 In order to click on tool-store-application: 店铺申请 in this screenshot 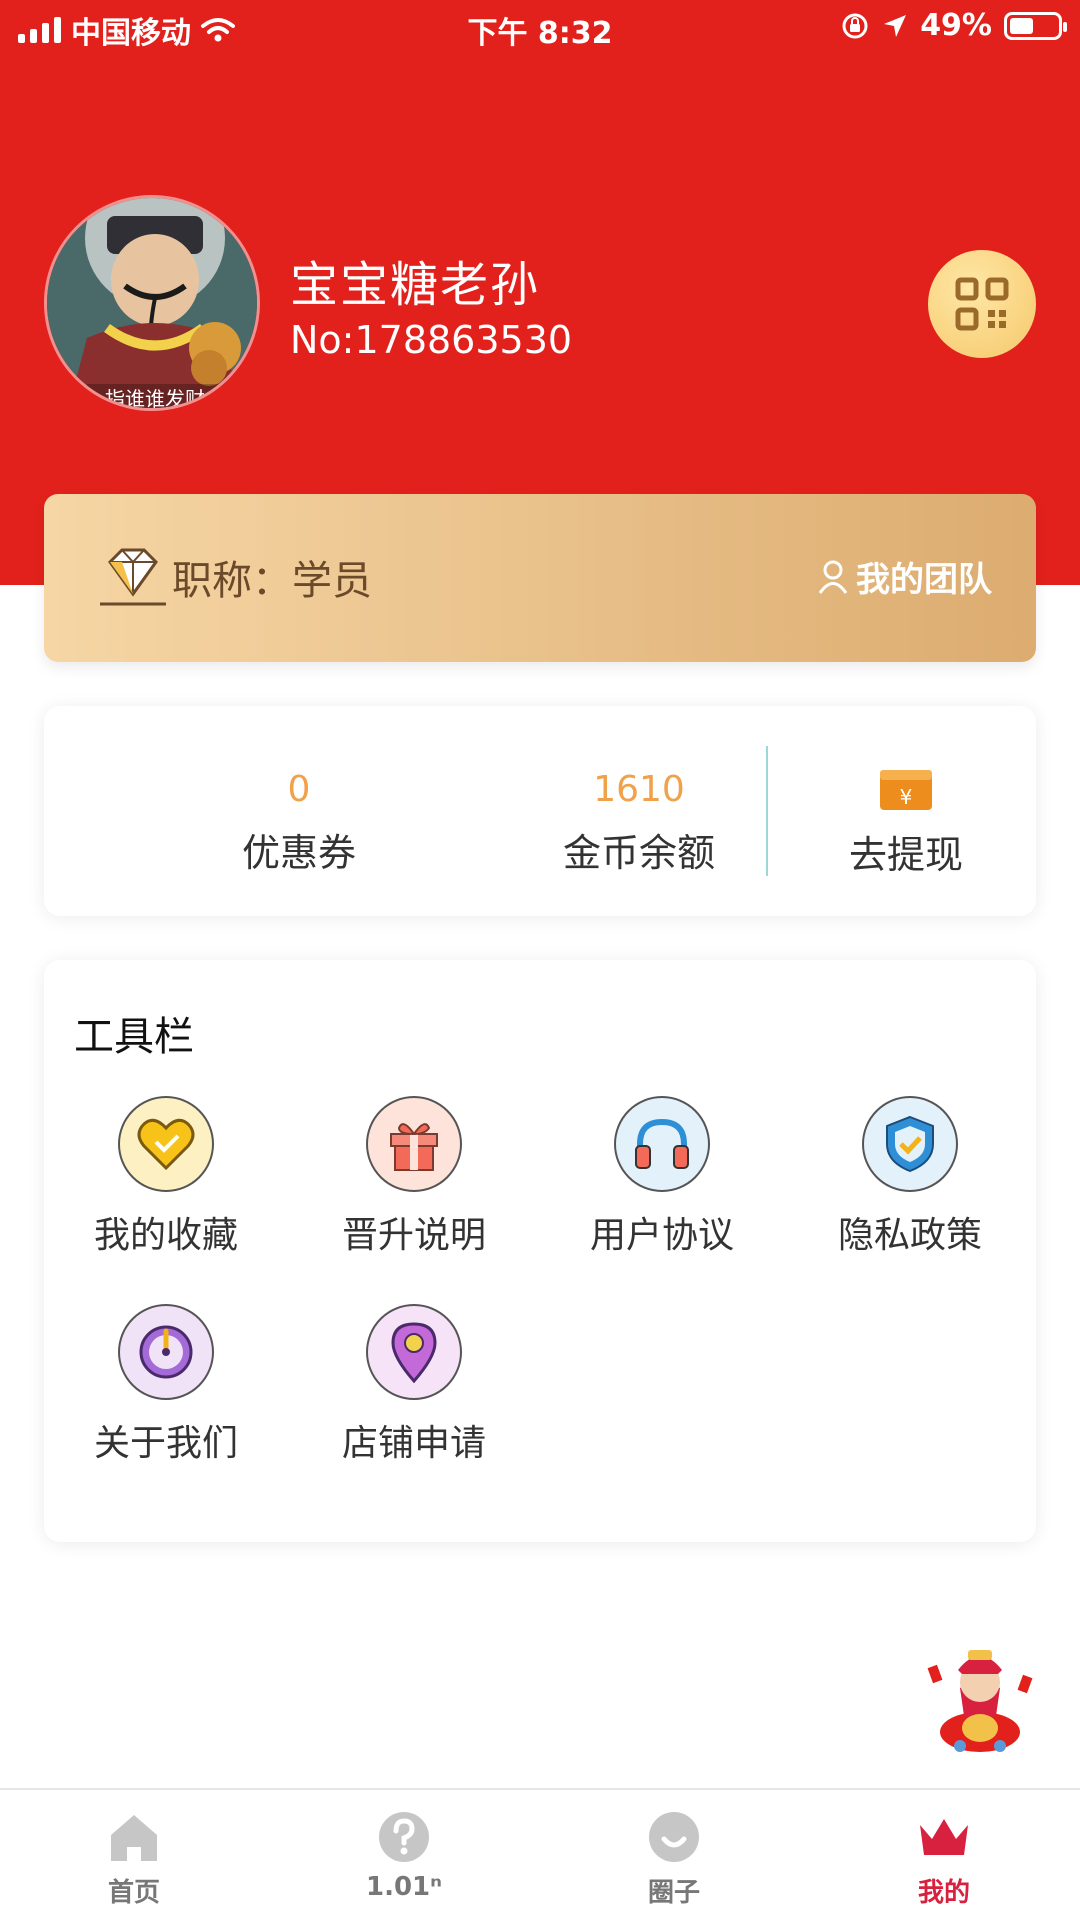, I will do `click(414, 1385)`.